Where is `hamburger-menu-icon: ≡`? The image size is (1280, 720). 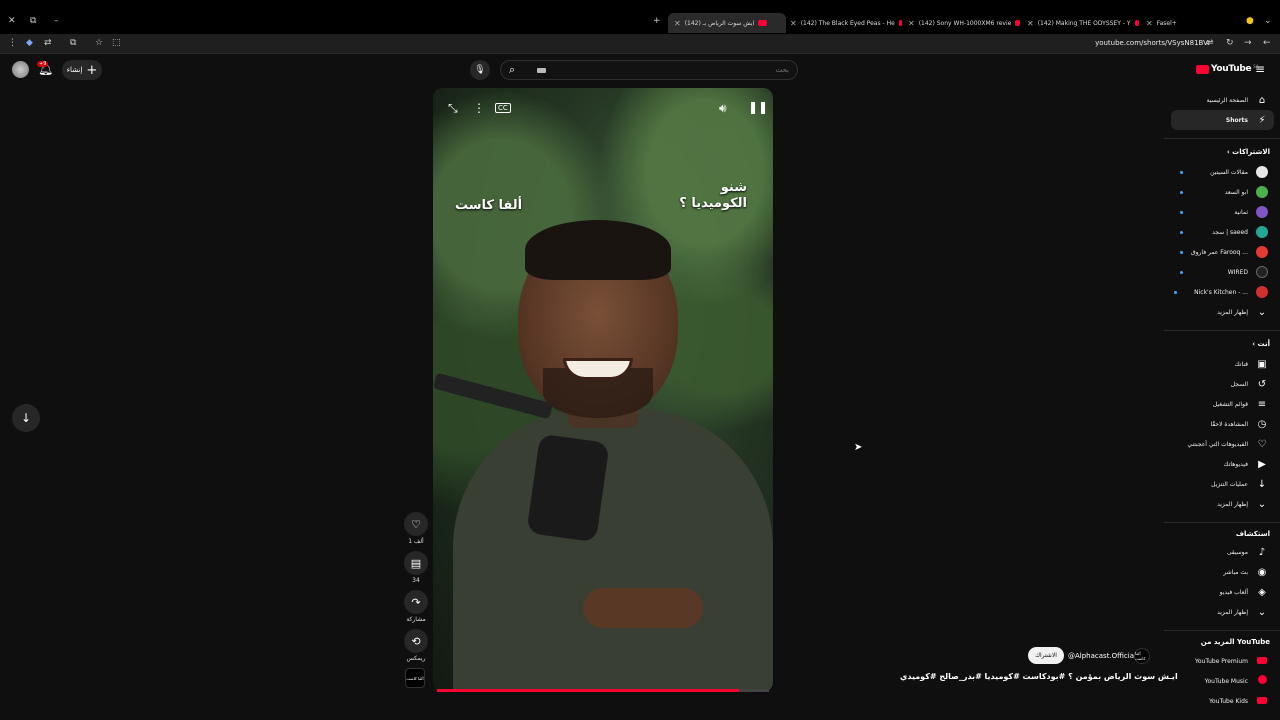
hamburger-menu-icon: ≡ is located at coordinates (1260, 69).